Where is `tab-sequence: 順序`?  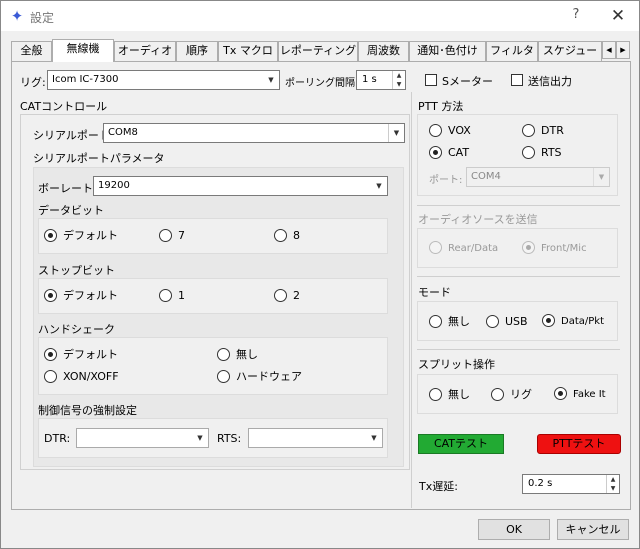 tab-sequence: 順序 is located at coordinates (197, 51).